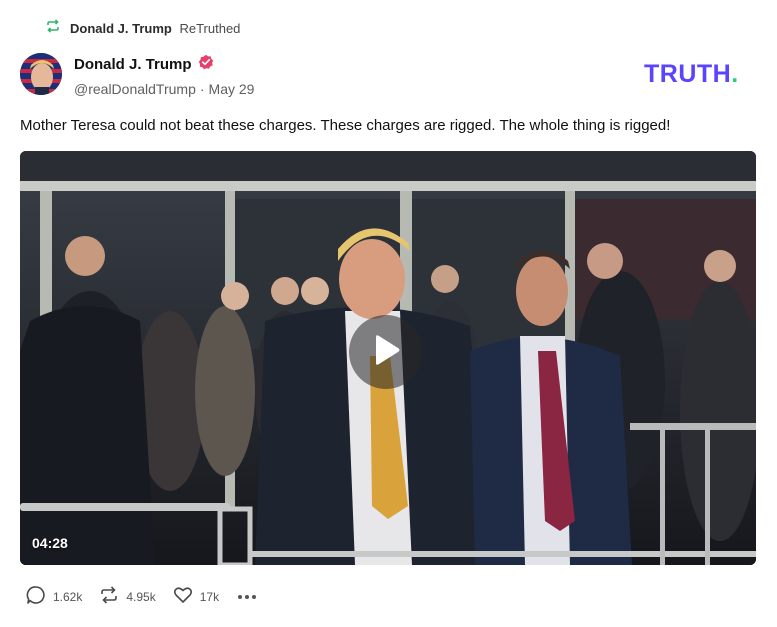 The image size is (777, 627). Describe the element at coordinates (210, 28) in the screenshot. I see `retruth-verb: ReTruthed` at that location.